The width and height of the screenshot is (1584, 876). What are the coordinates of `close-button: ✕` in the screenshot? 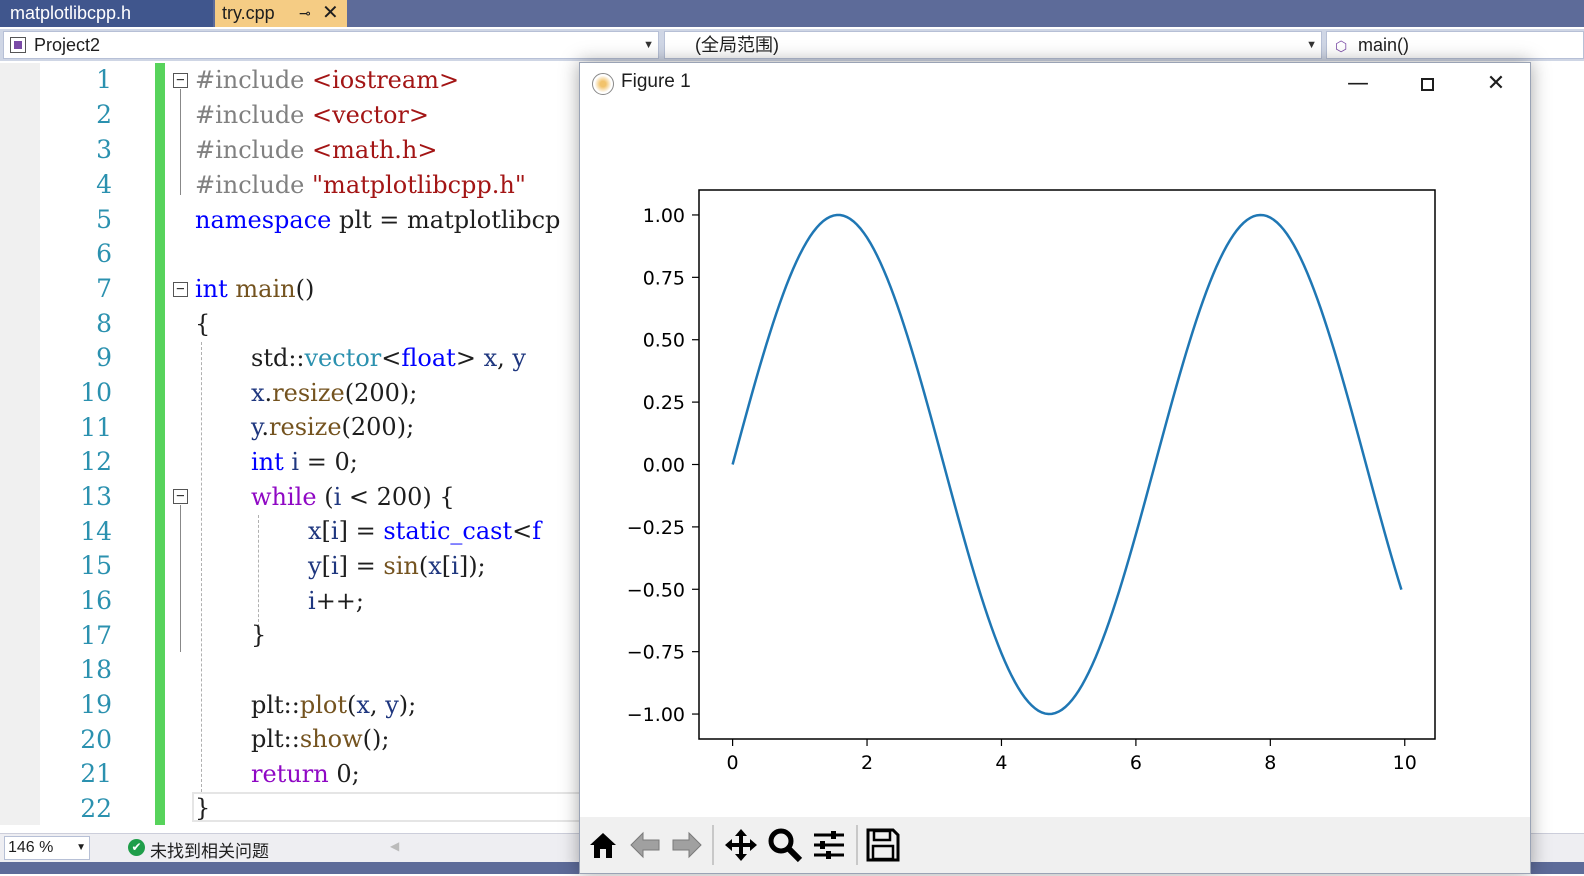 It's located at (1496, 84).